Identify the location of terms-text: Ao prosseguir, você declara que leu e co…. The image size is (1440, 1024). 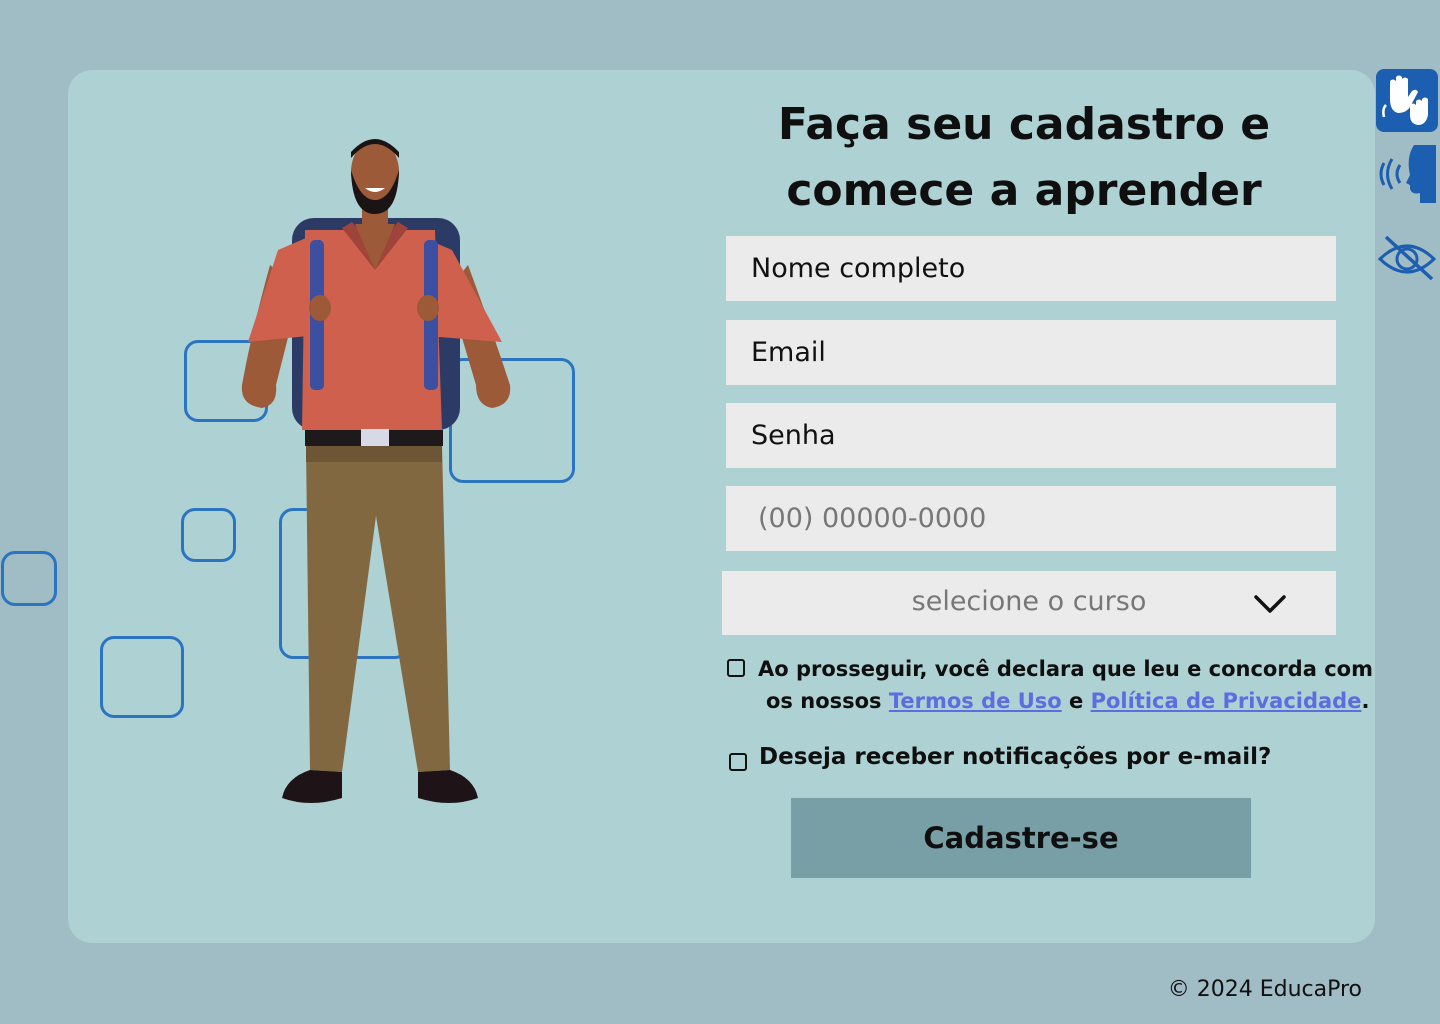
(1065, 685).